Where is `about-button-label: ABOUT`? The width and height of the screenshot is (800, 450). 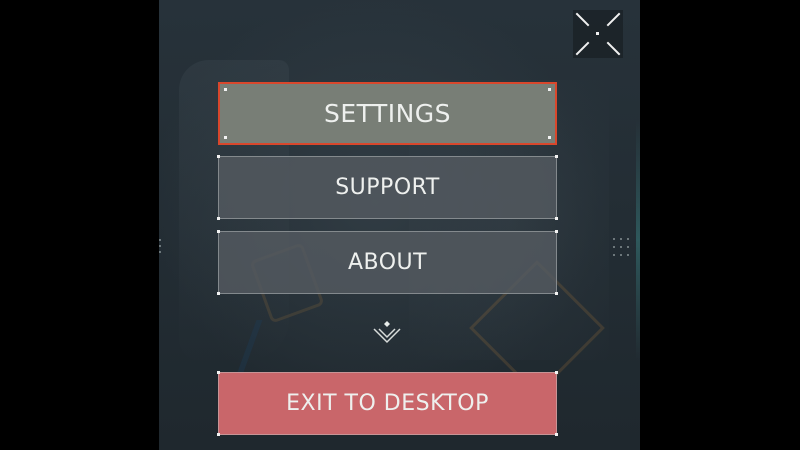 about-button-label: ABOUT is located at coordinates (387, 262).